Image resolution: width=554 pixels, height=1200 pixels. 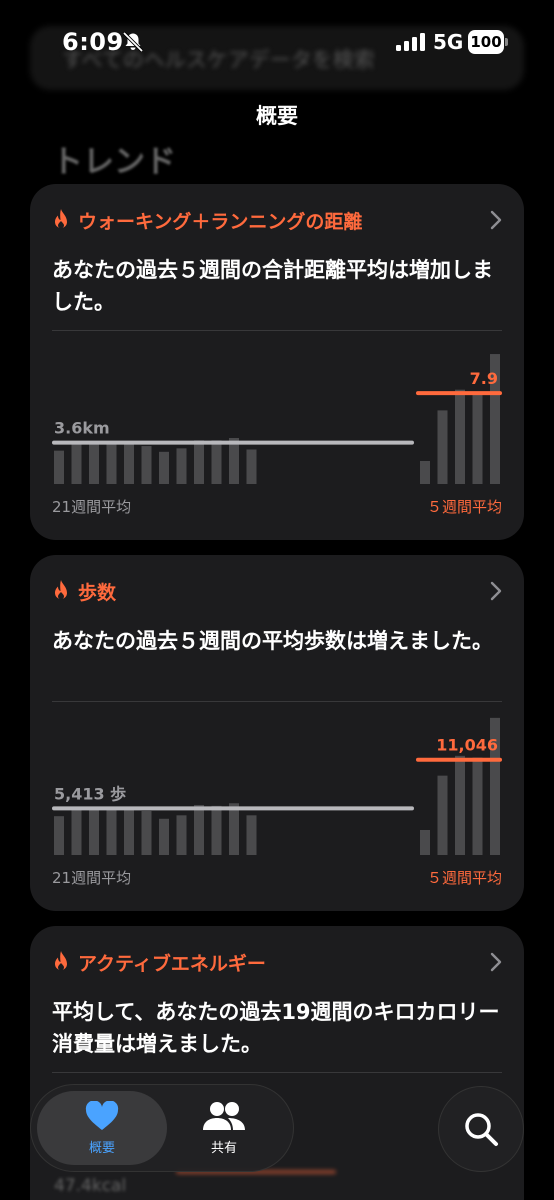 What do you see at coordinates (114, 162) in the screenshot?
I see `section-title: トレンド` at bounding box center [114, 162].